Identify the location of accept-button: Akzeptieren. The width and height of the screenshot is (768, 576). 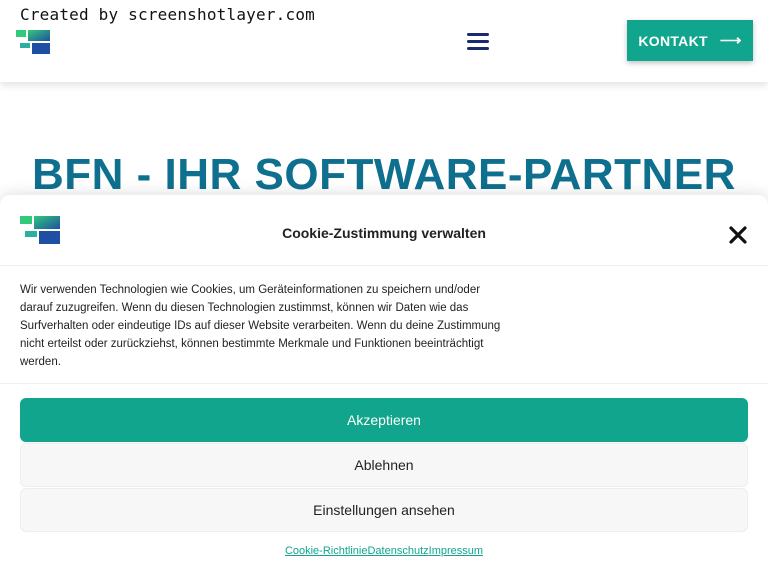
(384, 420).